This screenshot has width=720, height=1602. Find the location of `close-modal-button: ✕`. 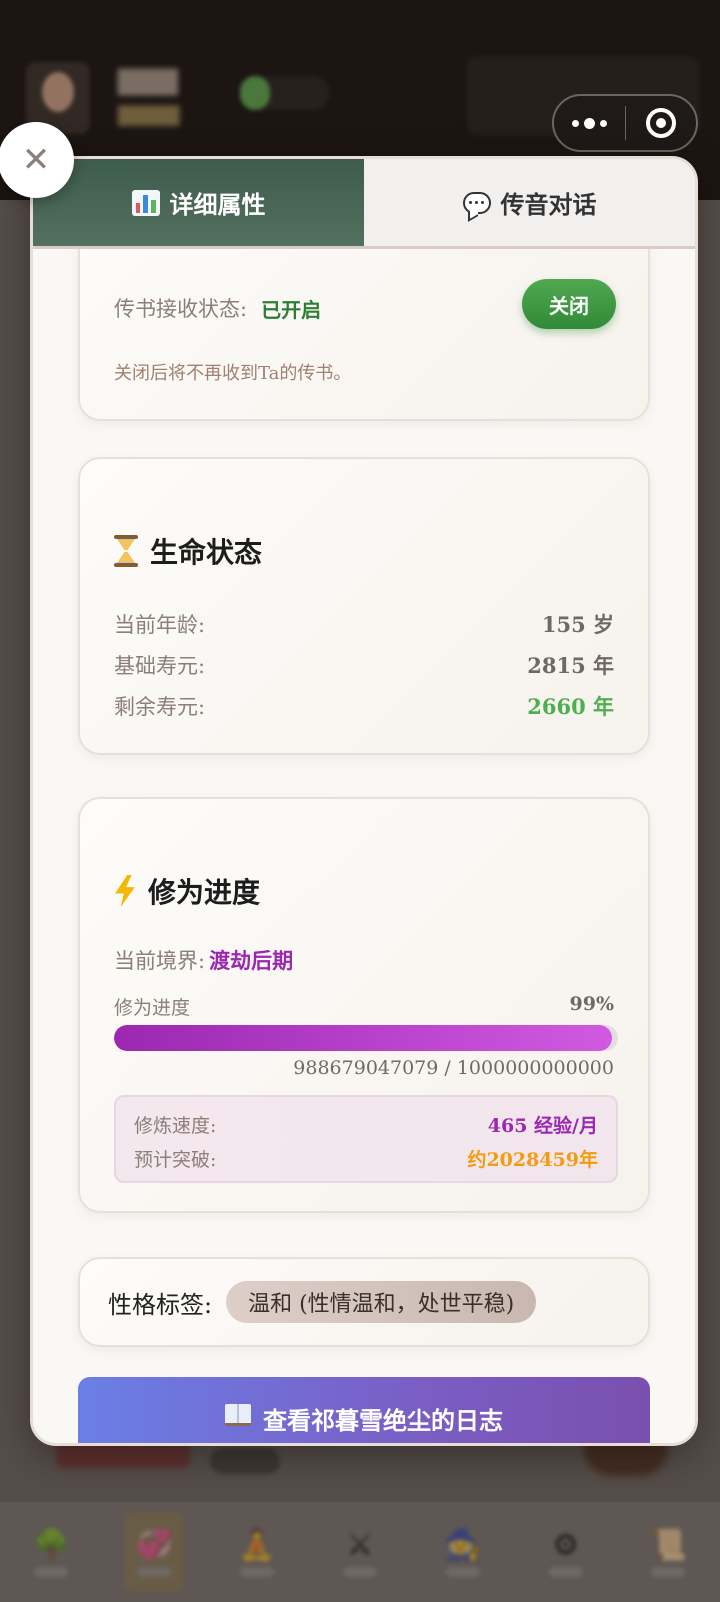

close-modal-button: ✕ is located at coordinates (37, 160).